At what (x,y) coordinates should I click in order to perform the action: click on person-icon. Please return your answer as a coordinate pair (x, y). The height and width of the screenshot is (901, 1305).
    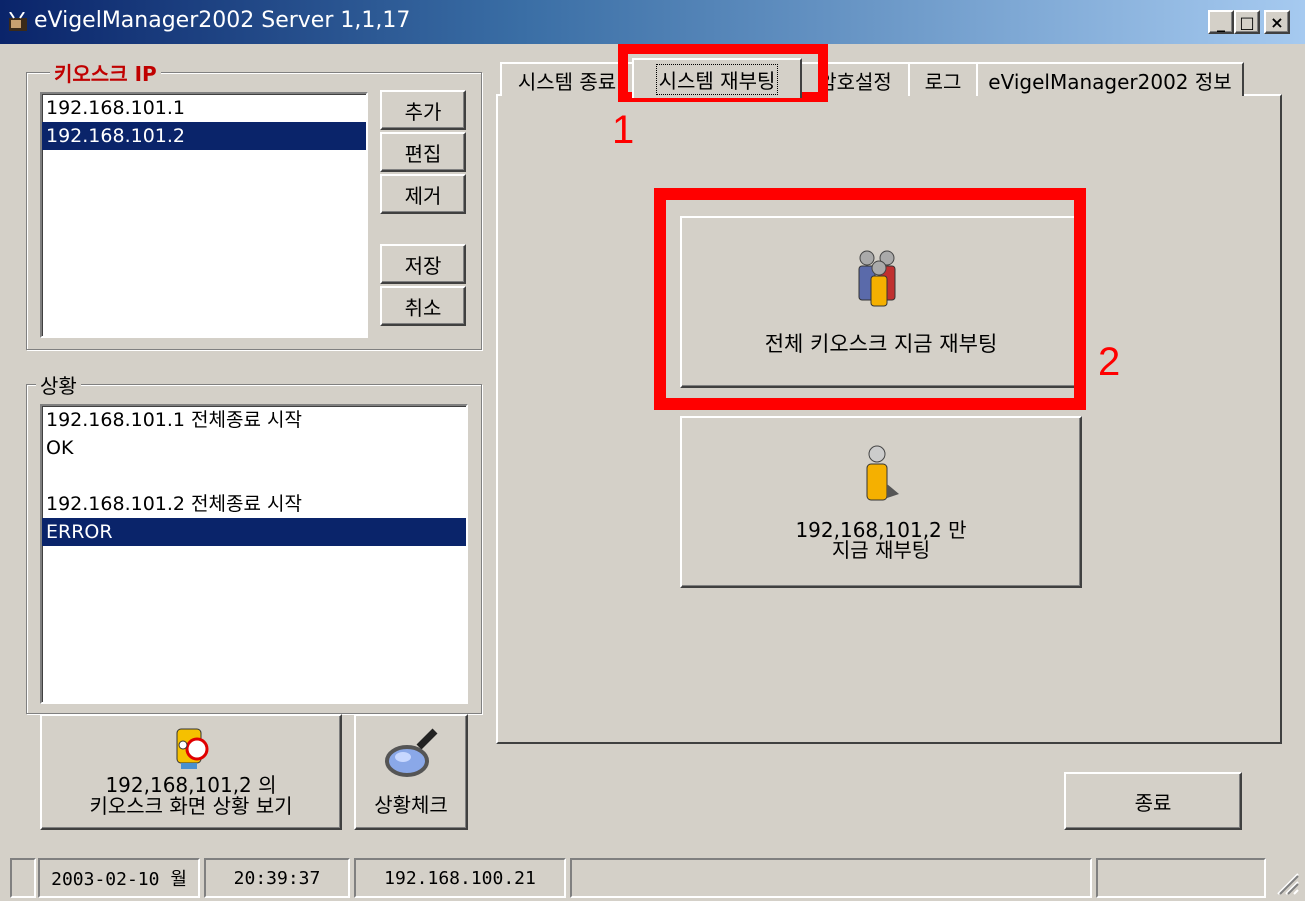
    Looking at the image, I should click on (881, 474).